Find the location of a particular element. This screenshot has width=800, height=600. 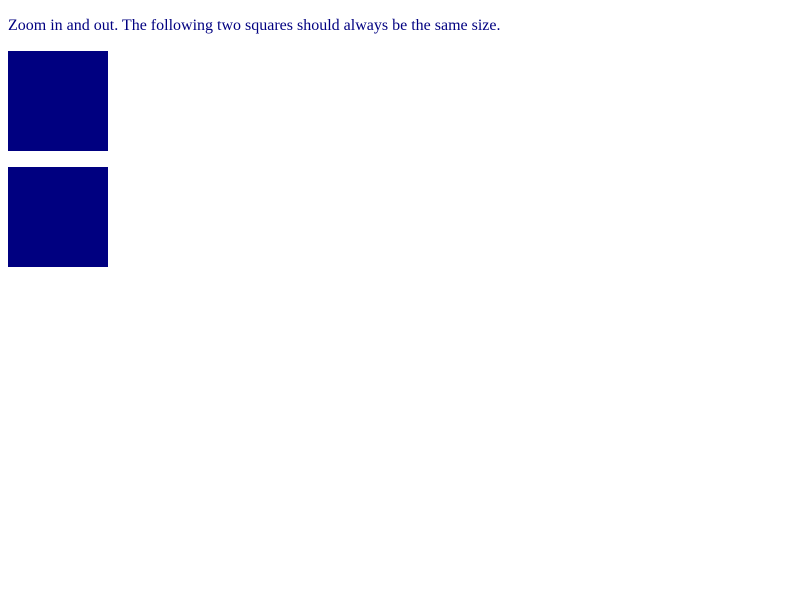

square-second is located at coordinates (58, 217).